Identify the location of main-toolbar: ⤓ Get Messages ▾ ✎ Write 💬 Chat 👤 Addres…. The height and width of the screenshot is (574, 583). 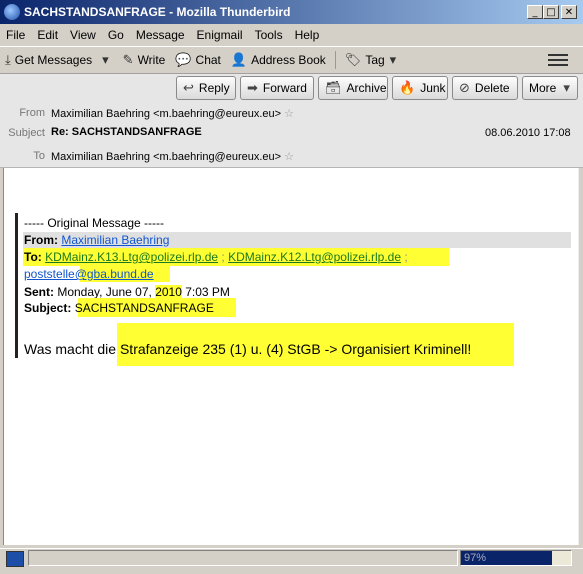
(291, 60).